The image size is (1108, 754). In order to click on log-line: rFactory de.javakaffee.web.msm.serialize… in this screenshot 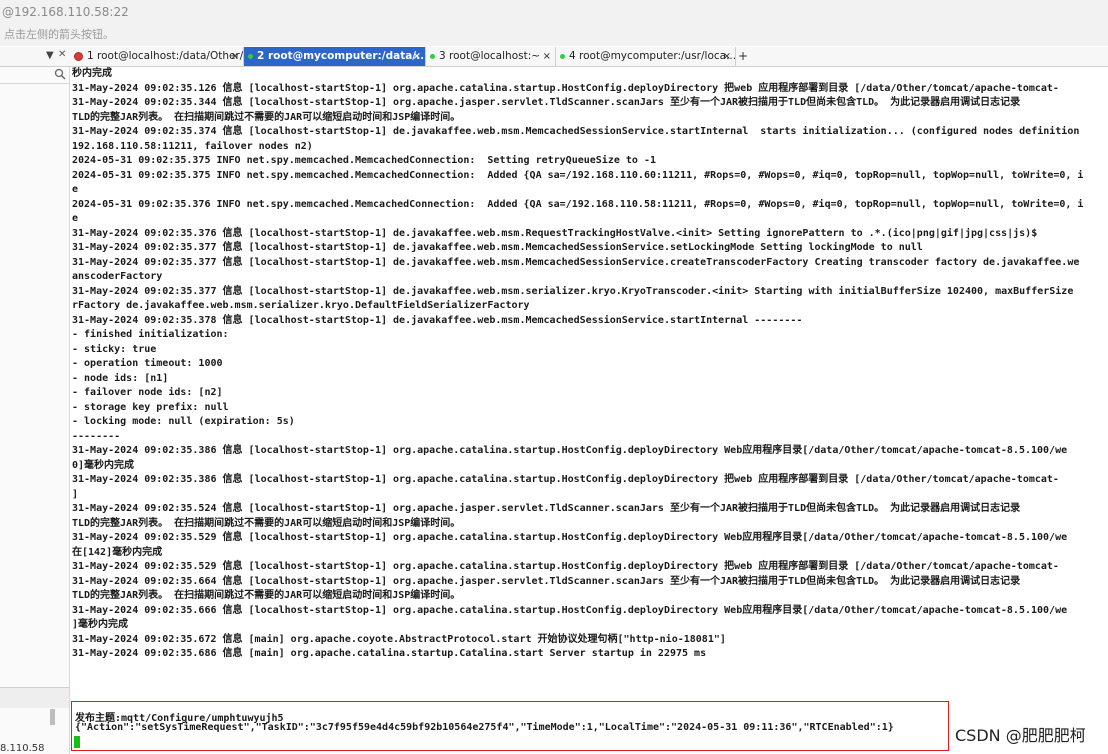, I will do `click(301, 305)`.